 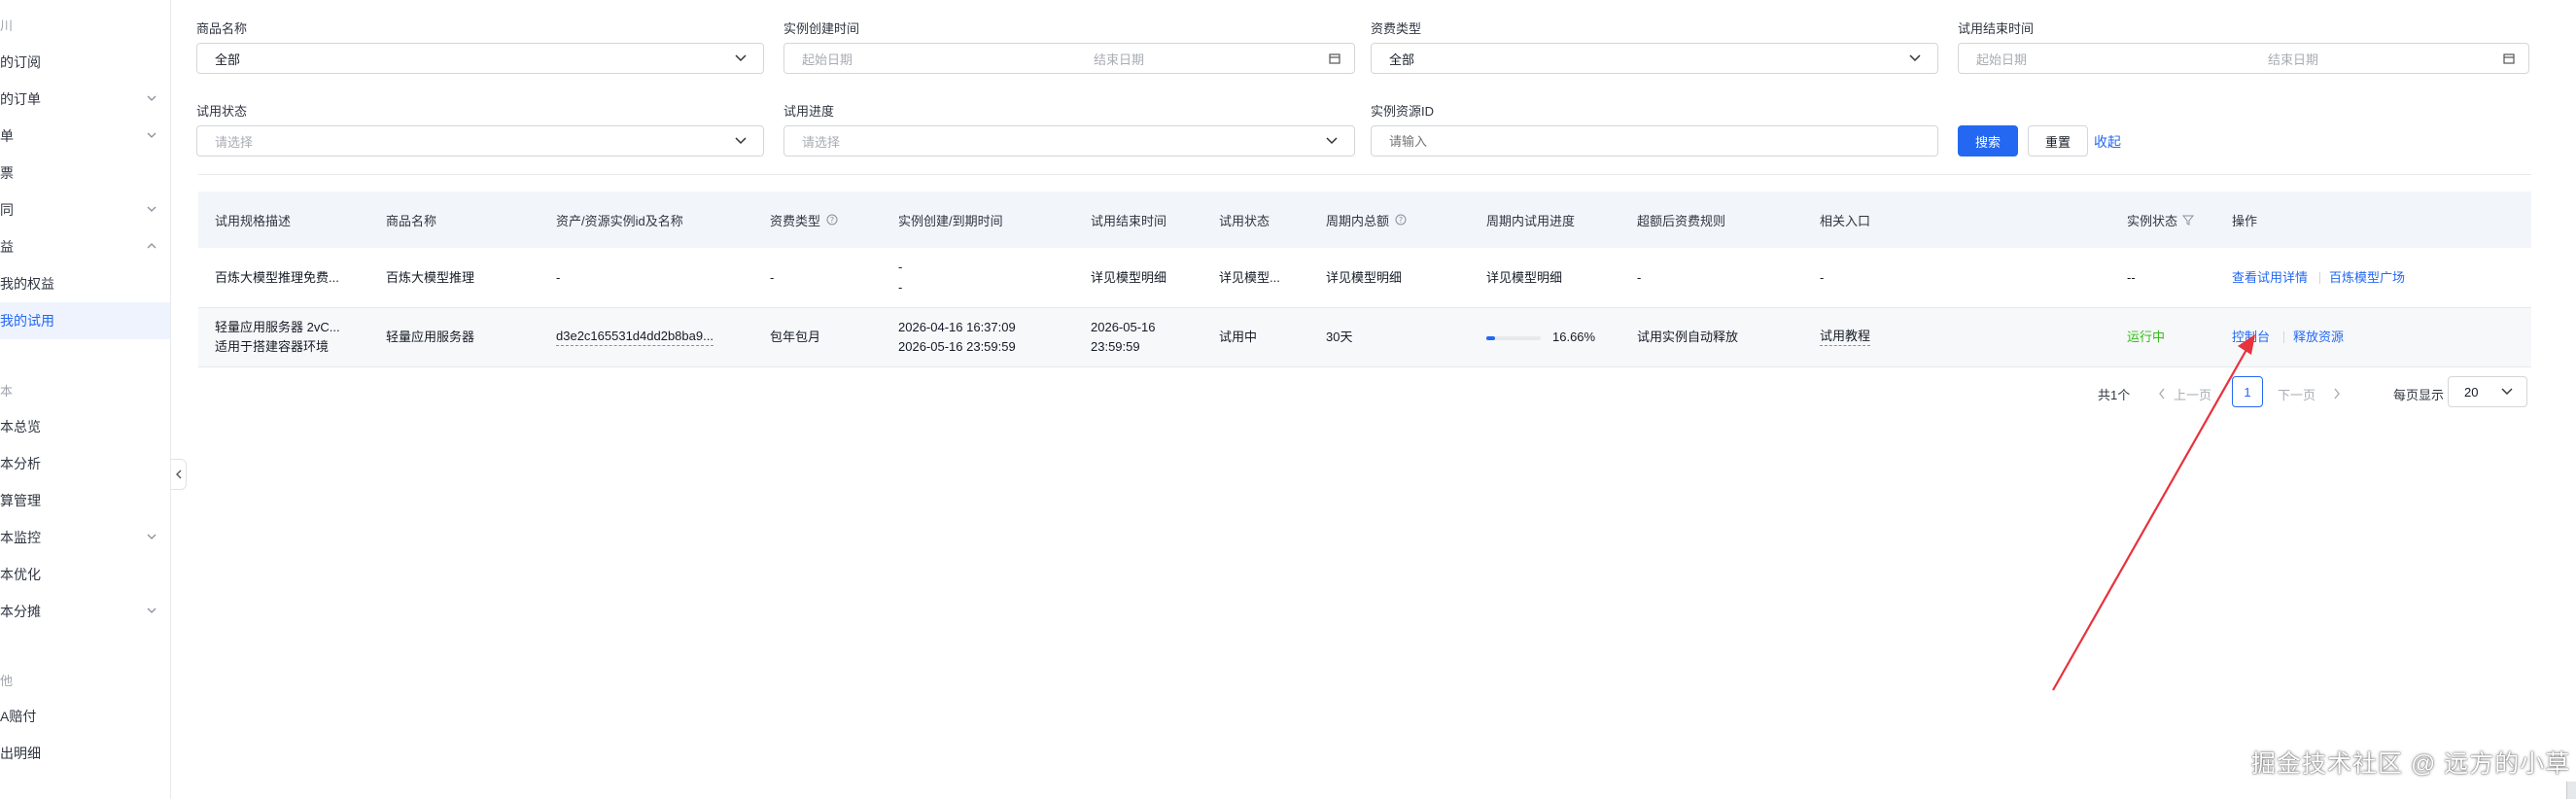 I want to click on view-trial-detail-link: 查看试用详情, so click(x=2270, y=278).